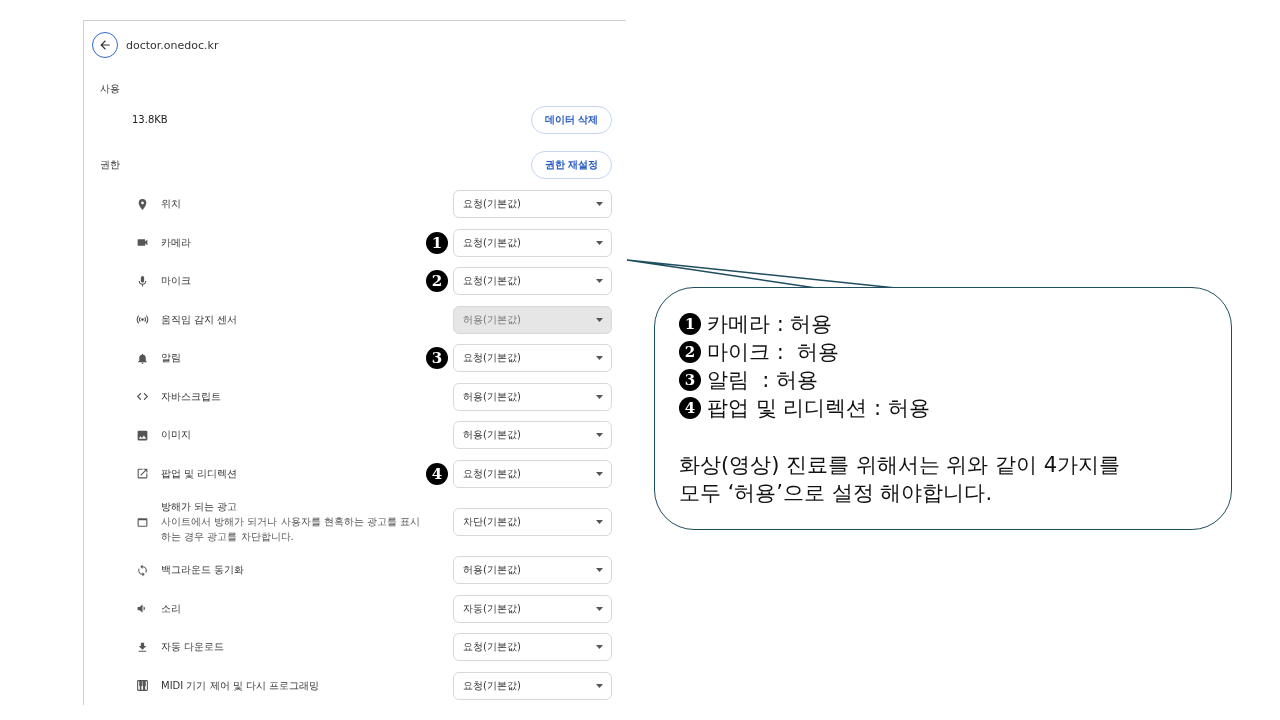 The width and height of the screenshot is (1280, 720). Describe the element at coordinates (770, 325) in the screenshot. I see `callout-item: 카메라 : 허용` at that location.